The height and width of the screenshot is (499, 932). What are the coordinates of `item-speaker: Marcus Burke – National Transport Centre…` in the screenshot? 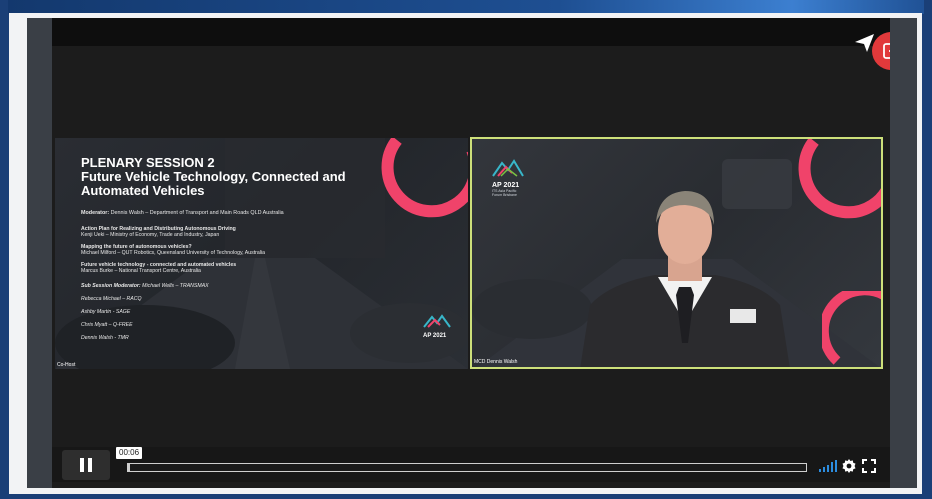 It's located at (141, 271).